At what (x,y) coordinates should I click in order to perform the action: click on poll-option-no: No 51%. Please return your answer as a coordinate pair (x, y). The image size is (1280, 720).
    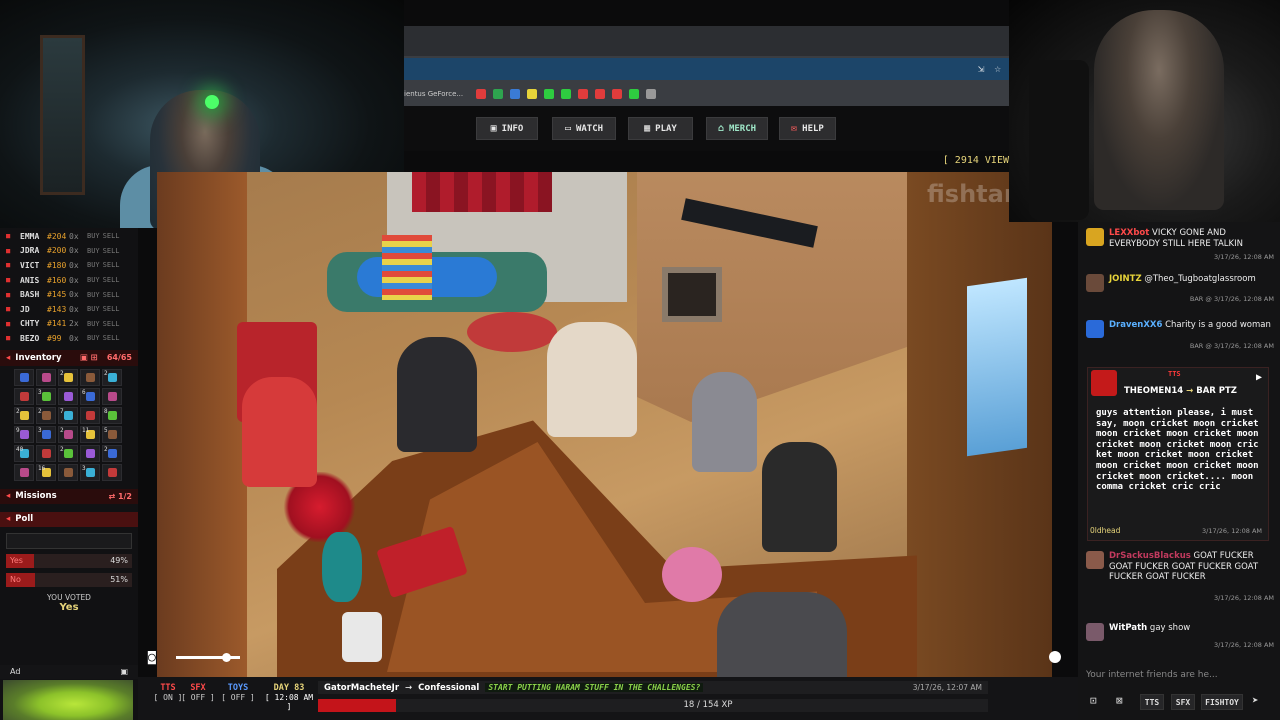
    Looking at the image, I should click on (69, 579).